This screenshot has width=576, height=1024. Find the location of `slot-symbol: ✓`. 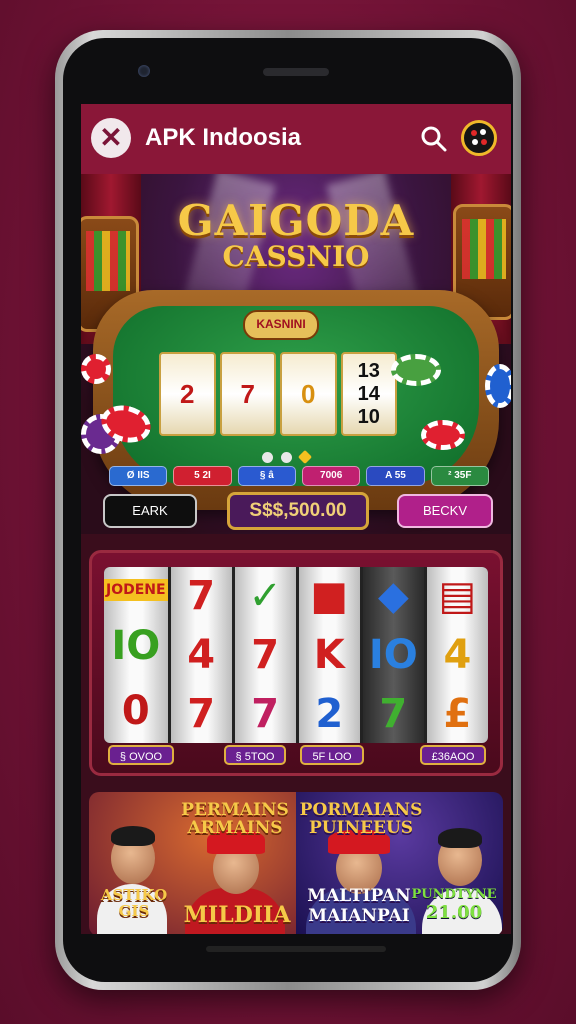

slot-symbol: ✓ is located at coordinates (265, 596).